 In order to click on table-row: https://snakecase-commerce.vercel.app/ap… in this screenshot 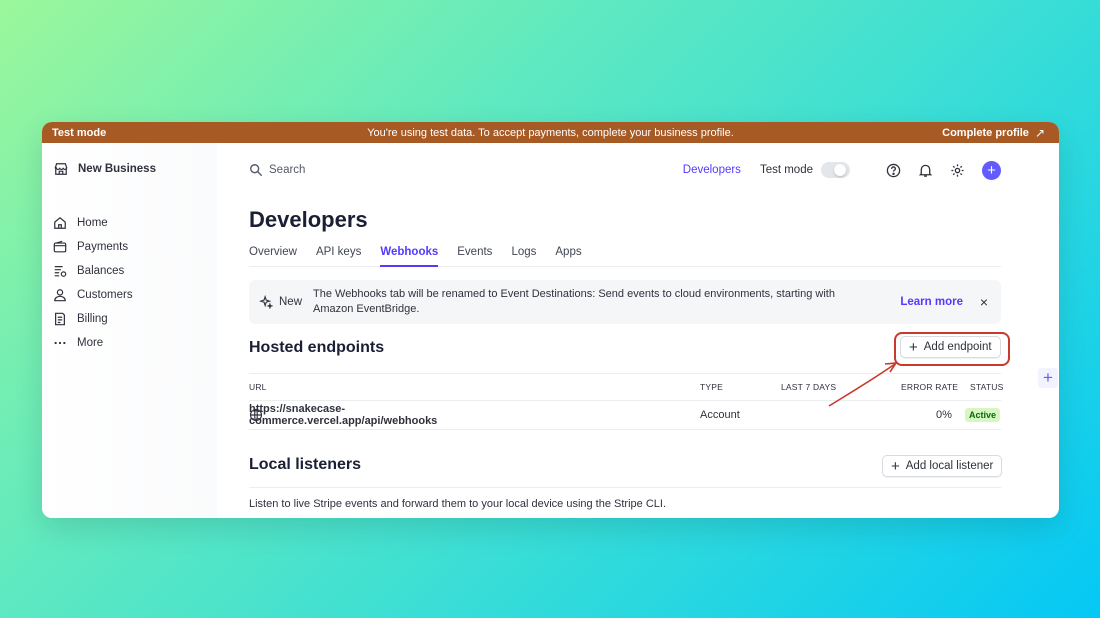, I will do `click(625, 415)`.